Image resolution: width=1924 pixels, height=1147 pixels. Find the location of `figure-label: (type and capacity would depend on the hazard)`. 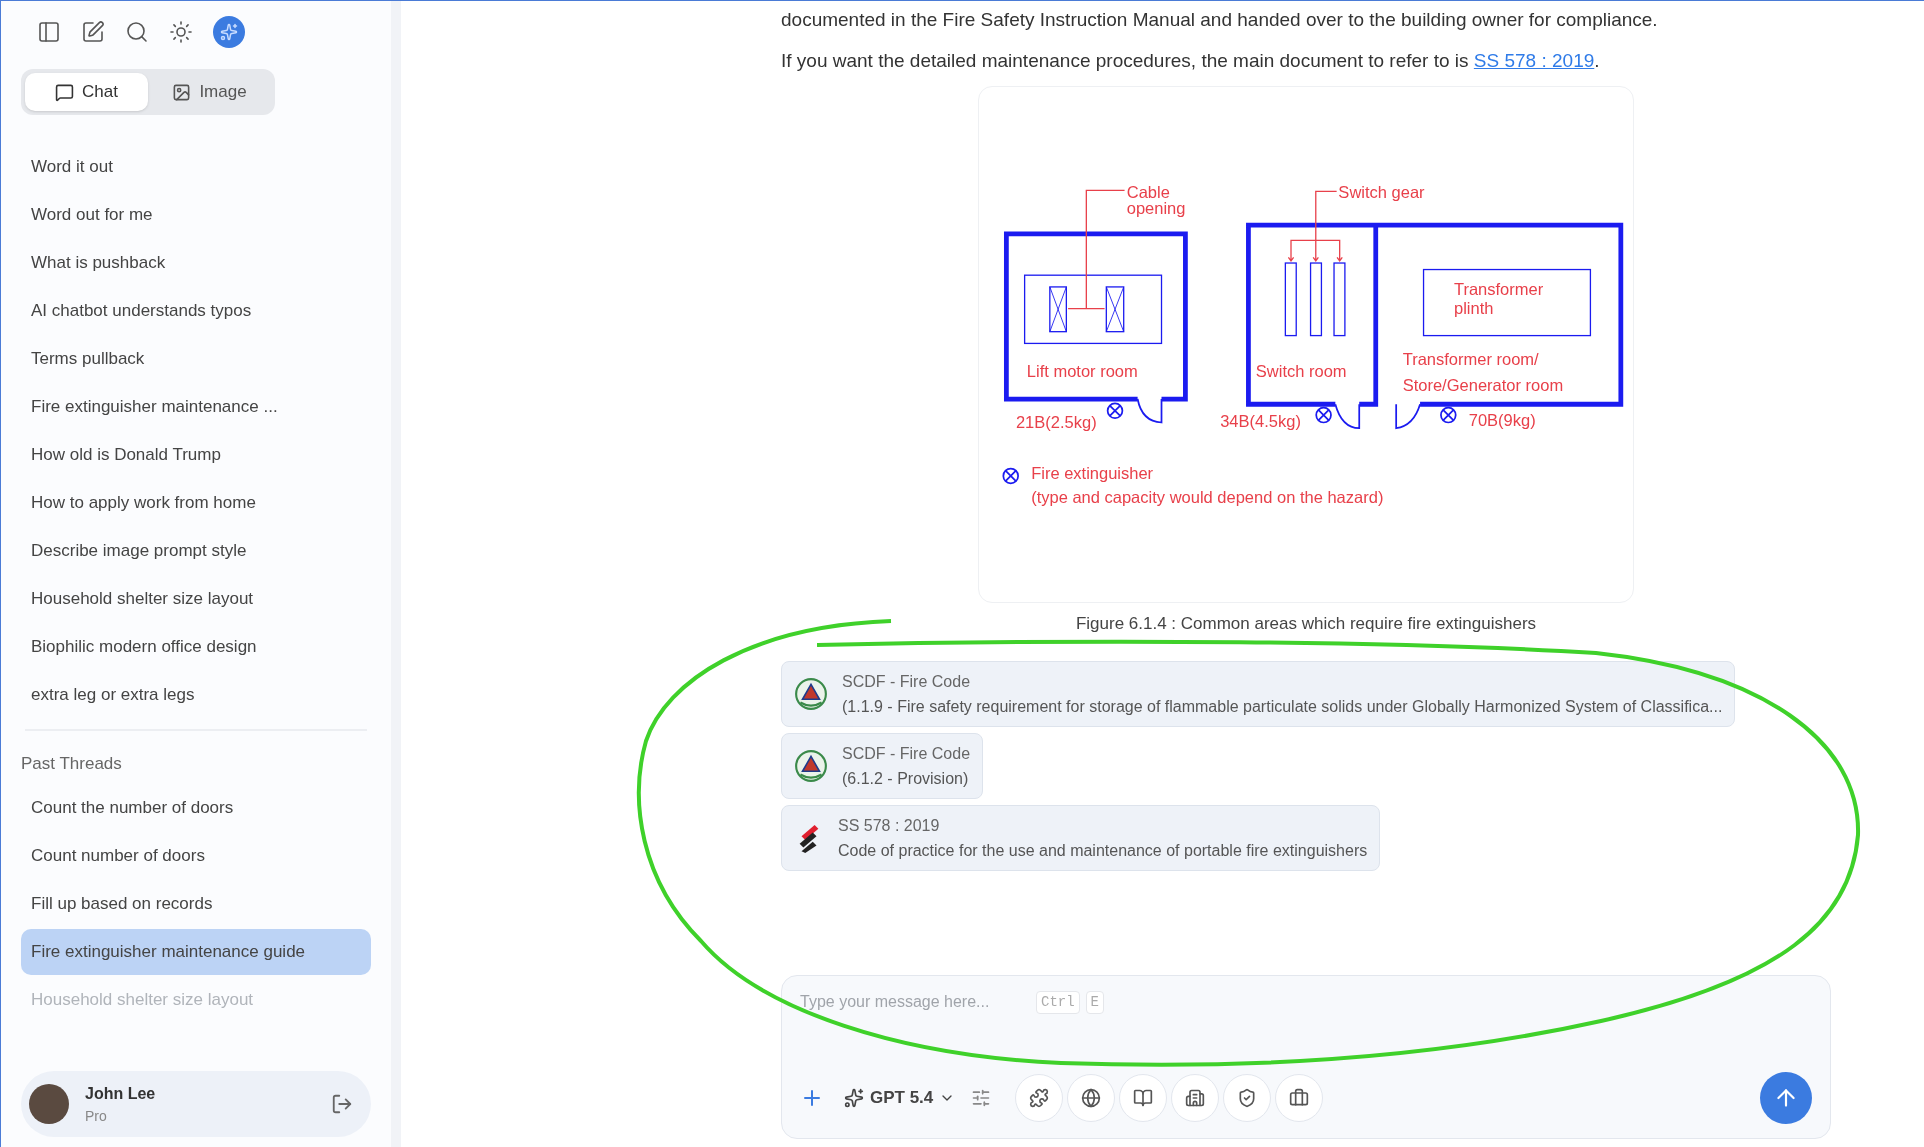

figure-label: (type and capacity would depend on the hazard) is located at coordinates (1207, 497).